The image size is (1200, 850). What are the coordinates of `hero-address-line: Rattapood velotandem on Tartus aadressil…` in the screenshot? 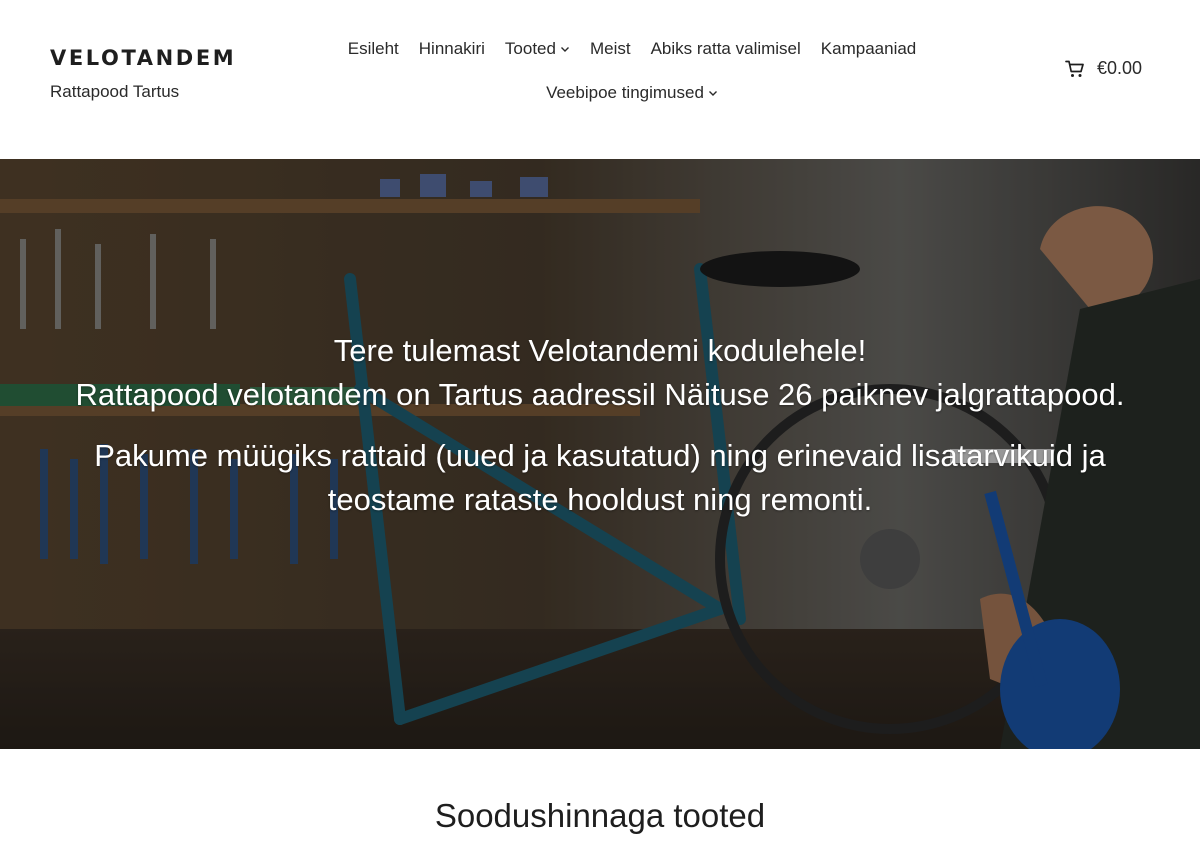 It's located at (600, 394).